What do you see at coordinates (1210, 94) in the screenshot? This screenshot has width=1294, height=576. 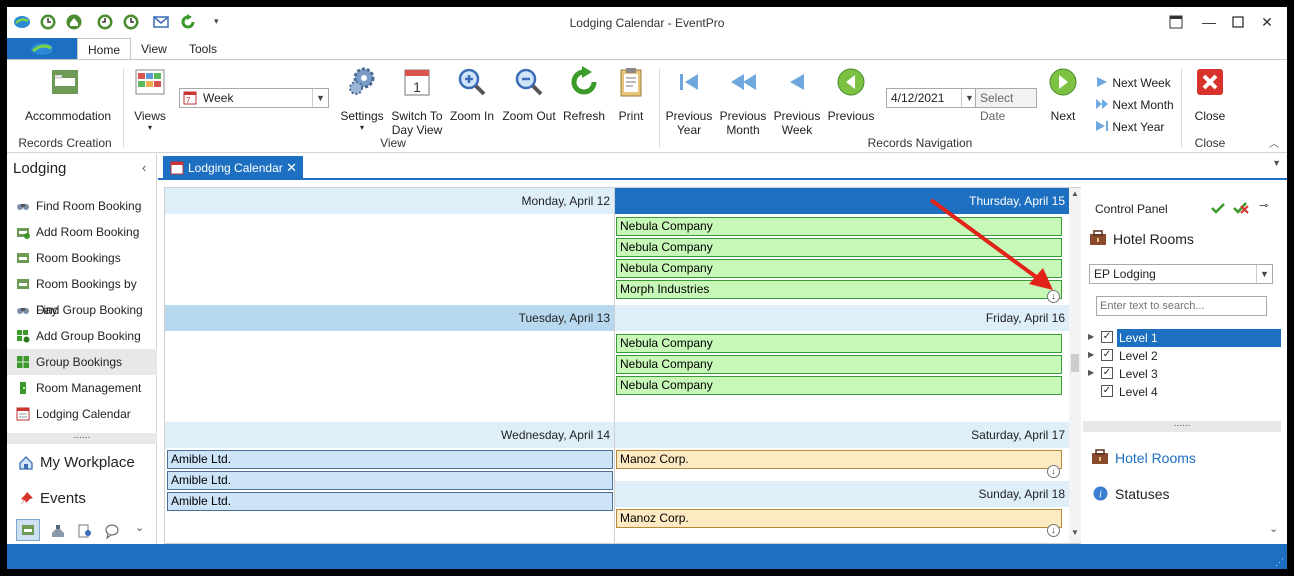 I see `close-button: Close` at bounding box center [1210, 94].